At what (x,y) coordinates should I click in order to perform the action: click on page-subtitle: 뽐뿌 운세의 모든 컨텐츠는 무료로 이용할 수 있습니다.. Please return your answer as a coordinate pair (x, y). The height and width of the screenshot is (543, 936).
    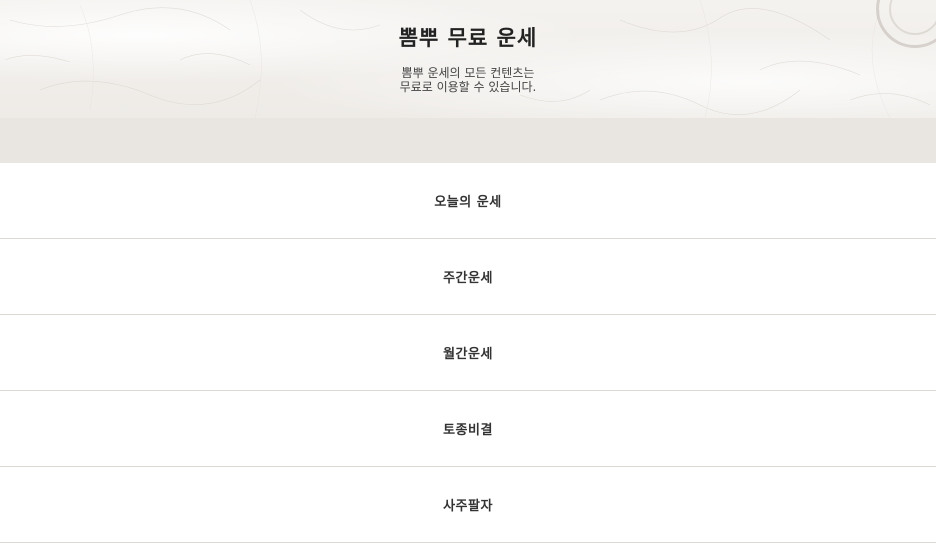
    Looking at the image, I should click on (468, 80).